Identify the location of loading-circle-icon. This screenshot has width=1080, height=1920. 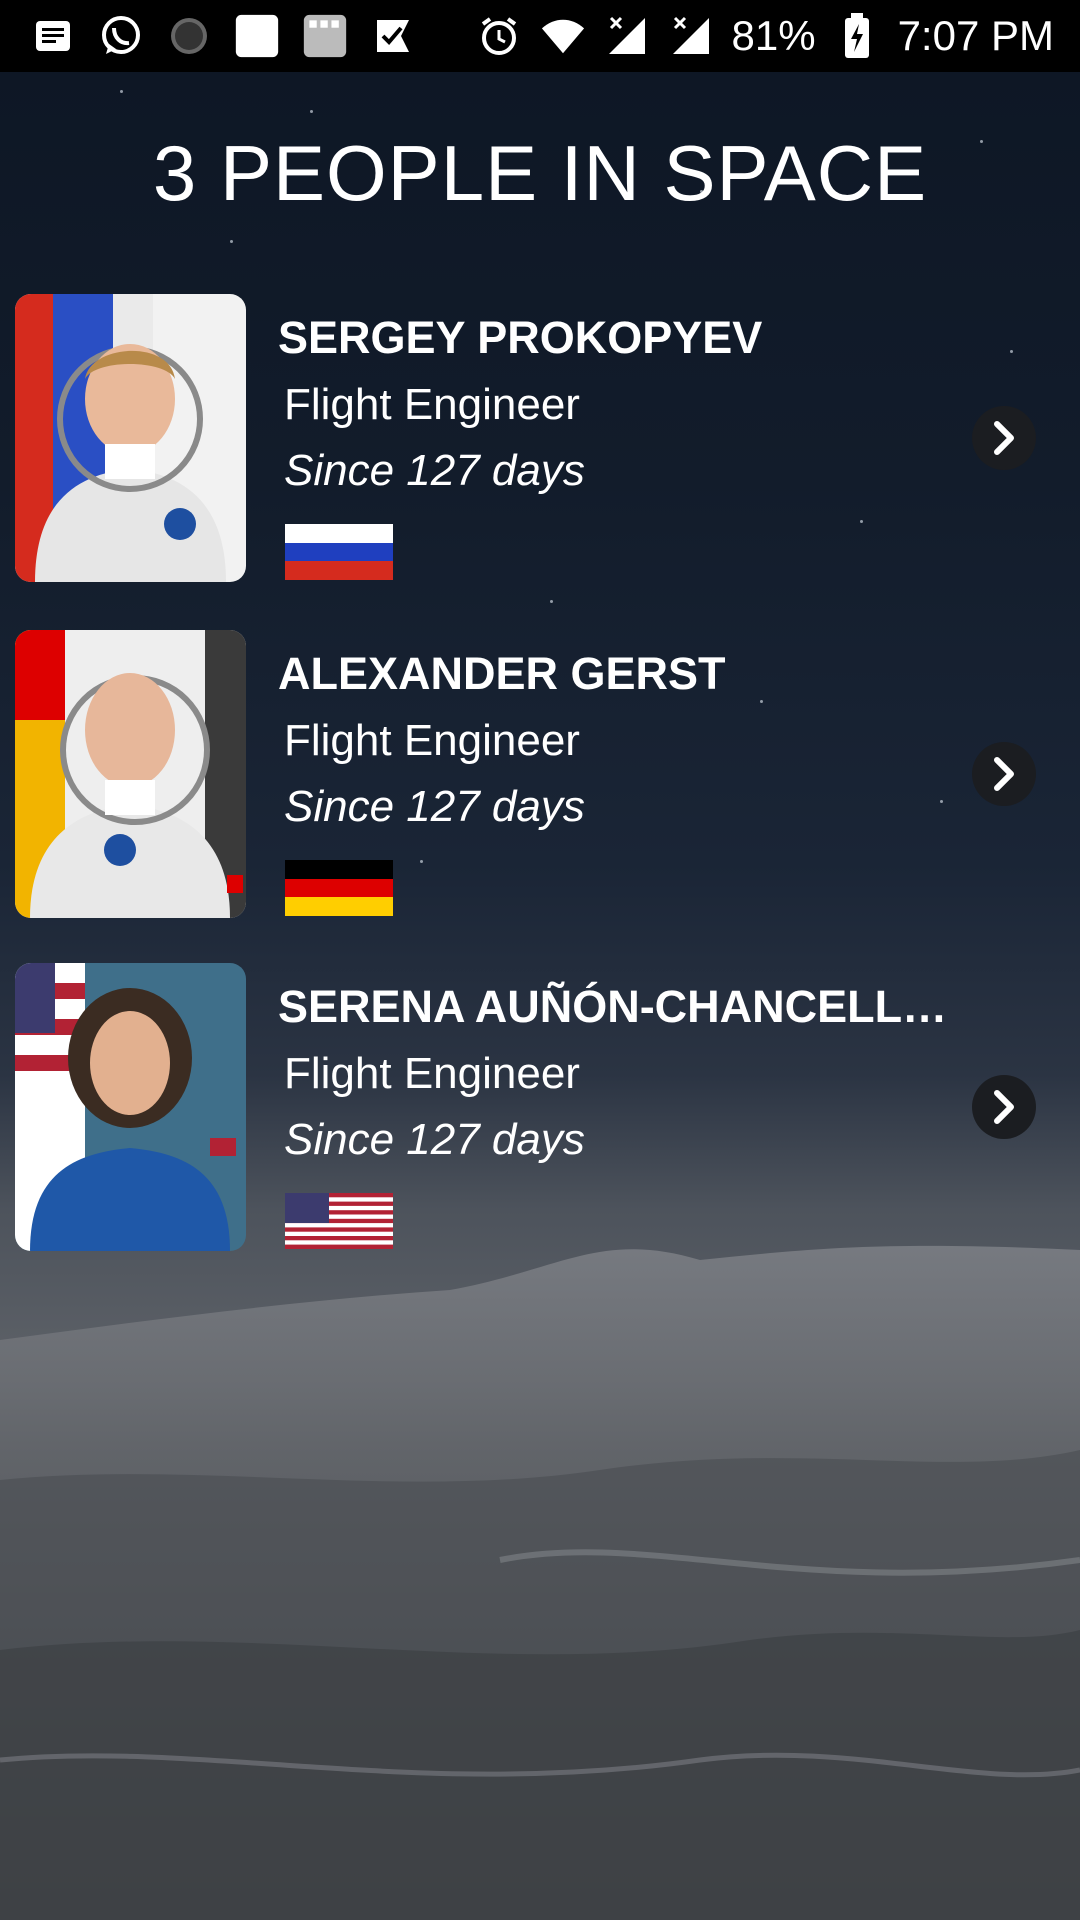
(189, 36).